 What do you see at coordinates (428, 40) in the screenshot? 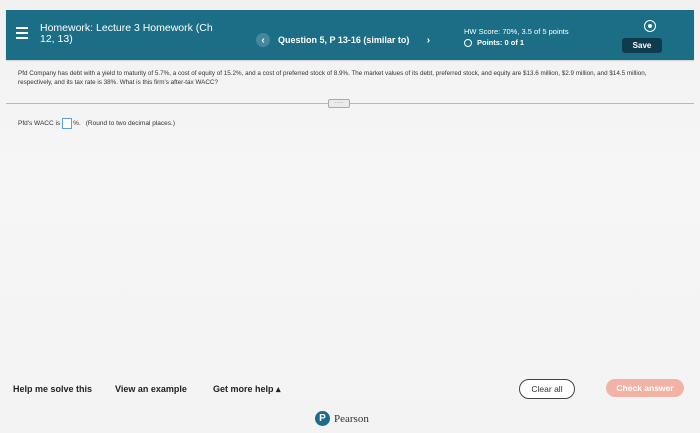
I see `next-question-button: ›` at bounding box center [428, 40].